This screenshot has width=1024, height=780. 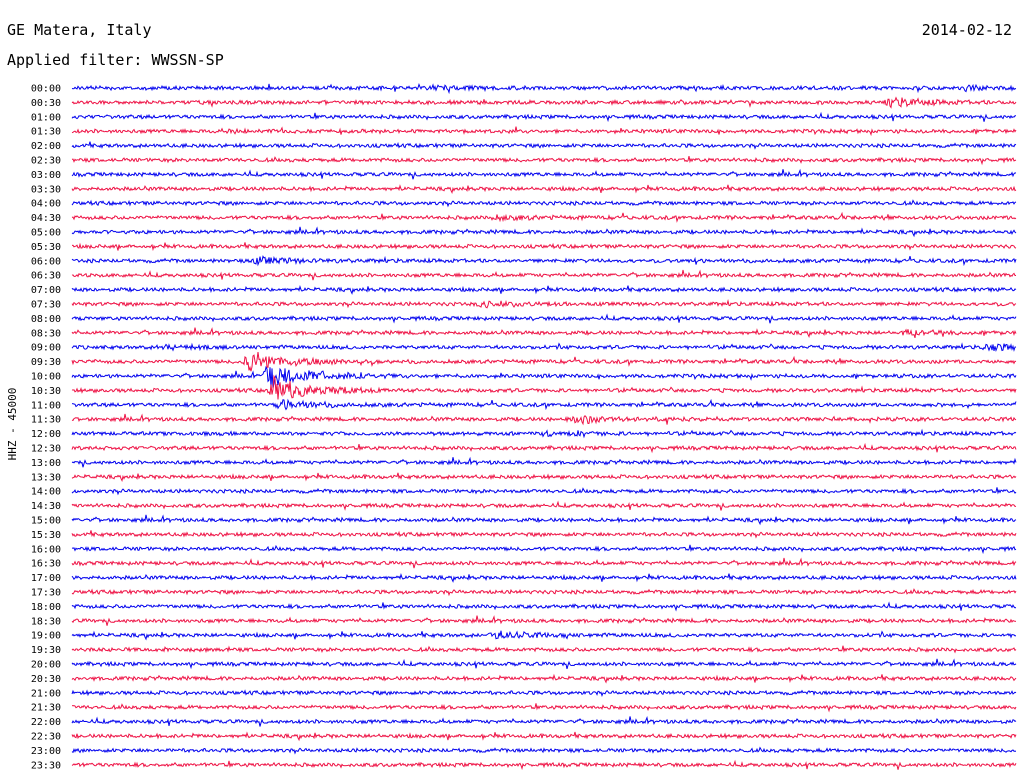 What do you see at coordinates (46, 189) in the screenshot?
I see `trace-time-label: 03:30` at bounding box center [46, 189].